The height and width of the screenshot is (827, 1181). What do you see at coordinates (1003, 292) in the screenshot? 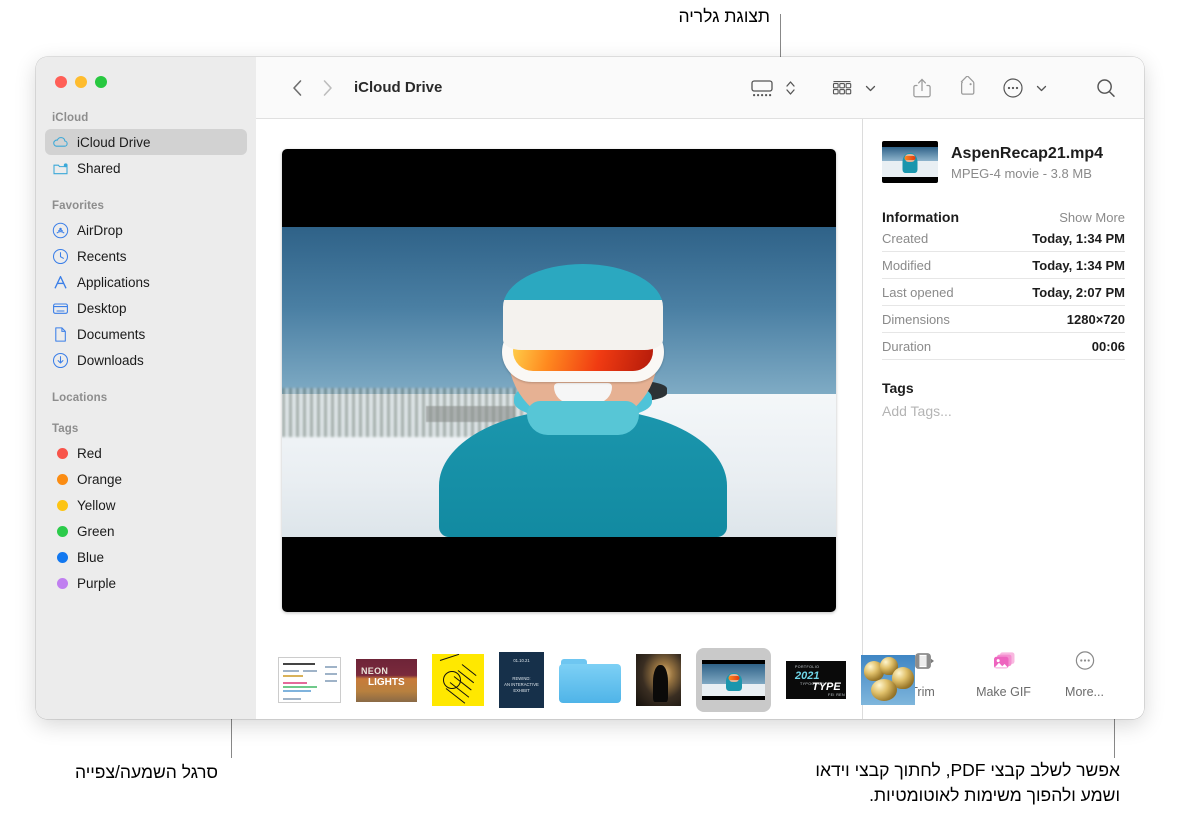
I see `info-row-last-opened: Last opened Today, 2:07 PM` at bounding box center [1003, 292].